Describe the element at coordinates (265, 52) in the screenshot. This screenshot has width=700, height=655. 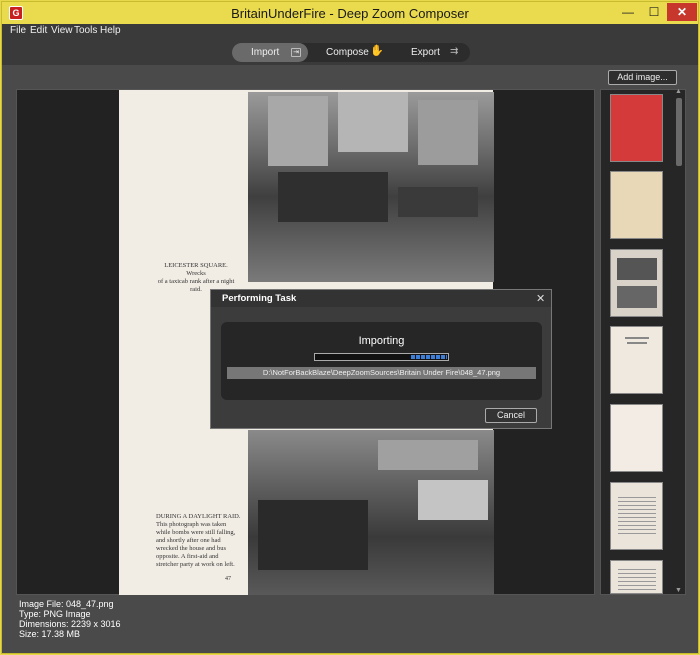
I see `import-mode-label: Import` at that location.